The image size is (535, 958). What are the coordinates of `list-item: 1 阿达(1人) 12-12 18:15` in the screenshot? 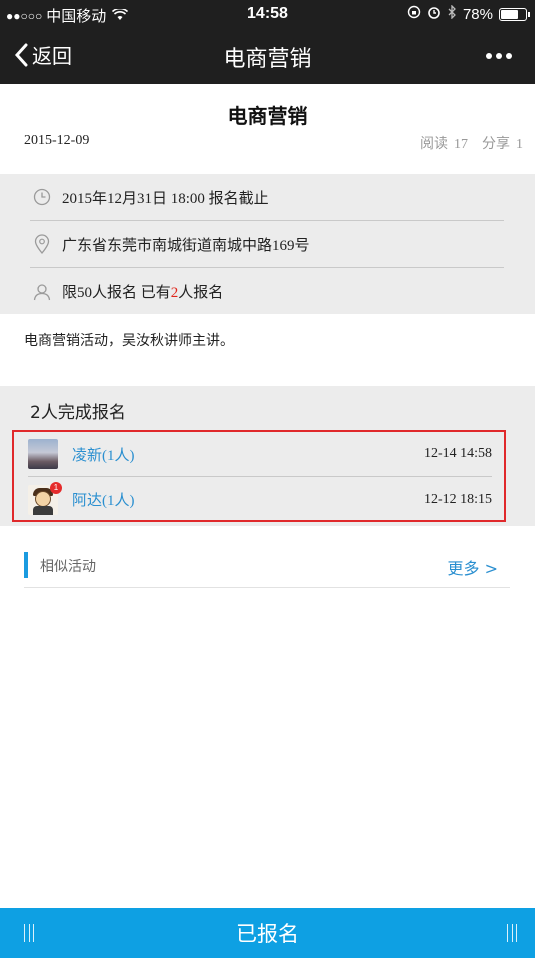 It's located at (260, 499).